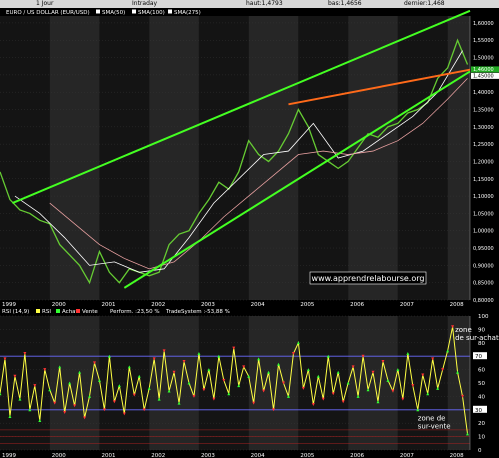  What do you see at coordinates (457, 455) in the screenshot?
I see `rsi-x-tick-label: 2008` at bounding box center [457, 455].